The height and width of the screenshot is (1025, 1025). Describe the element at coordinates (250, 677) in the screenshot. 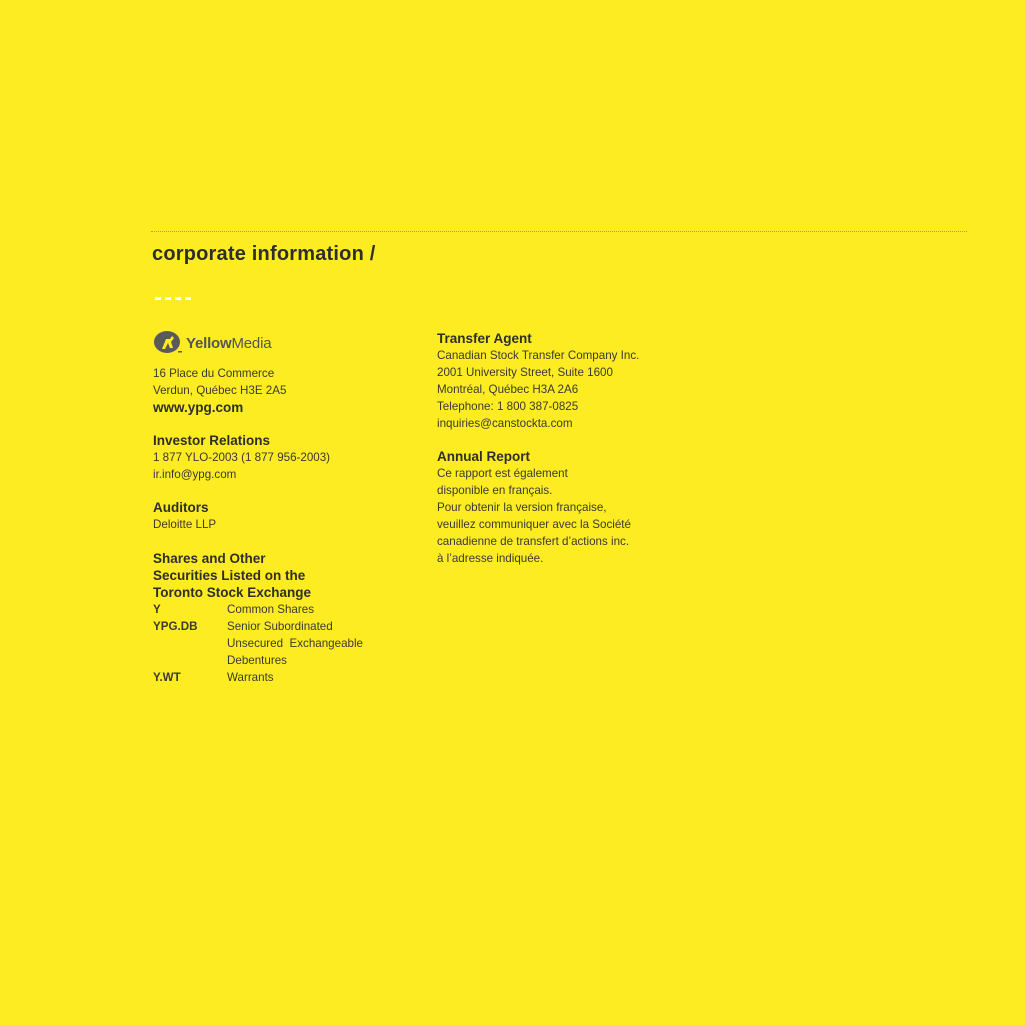

I see `ticker-description: Warrants` at that location.